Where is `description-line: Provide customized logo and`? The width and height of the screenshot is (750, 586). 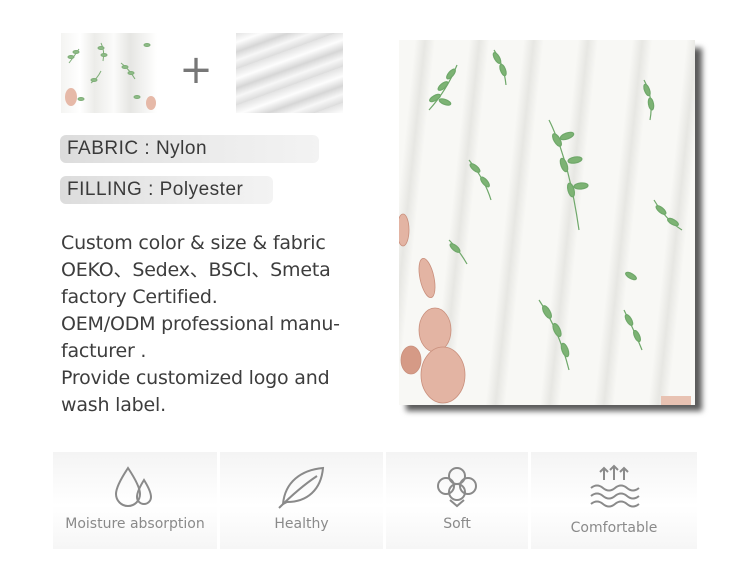 description-line: Provide customized logo and is located at coordinates (195, 378).